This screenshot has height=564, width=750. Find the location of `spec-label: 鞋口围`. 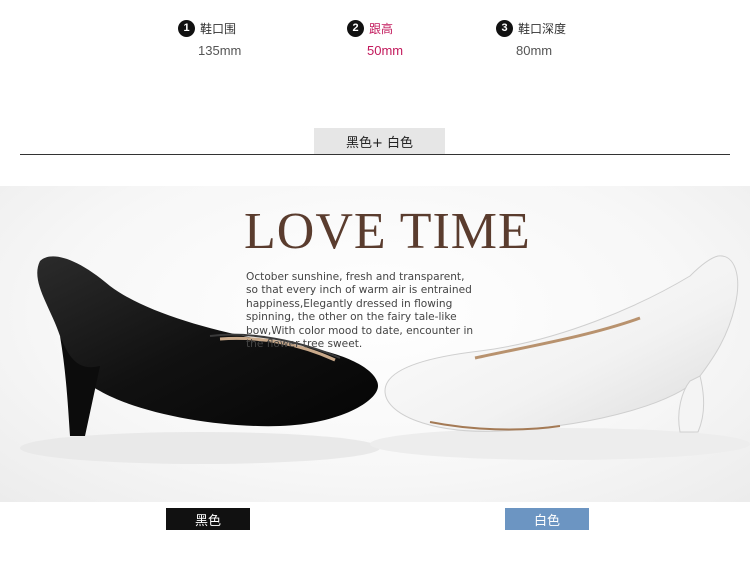

spec-label: 鞋口围 is located at coordinates (218, 28).